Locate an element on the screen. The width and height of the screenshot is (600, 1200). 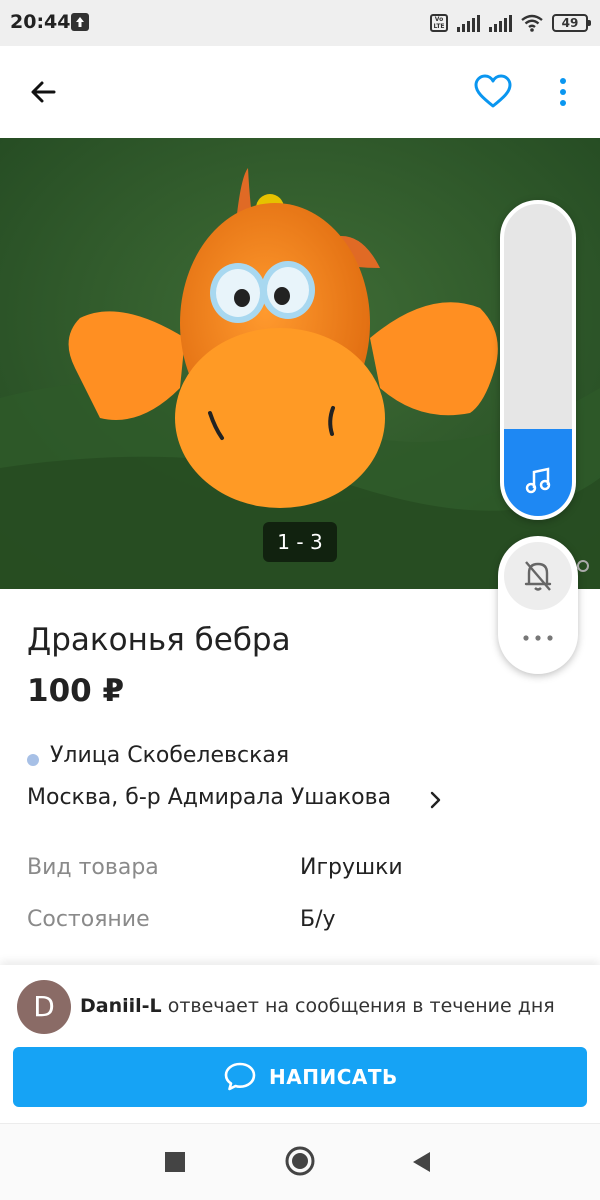
heart-outline-icon is located at coordinates (493, 91).